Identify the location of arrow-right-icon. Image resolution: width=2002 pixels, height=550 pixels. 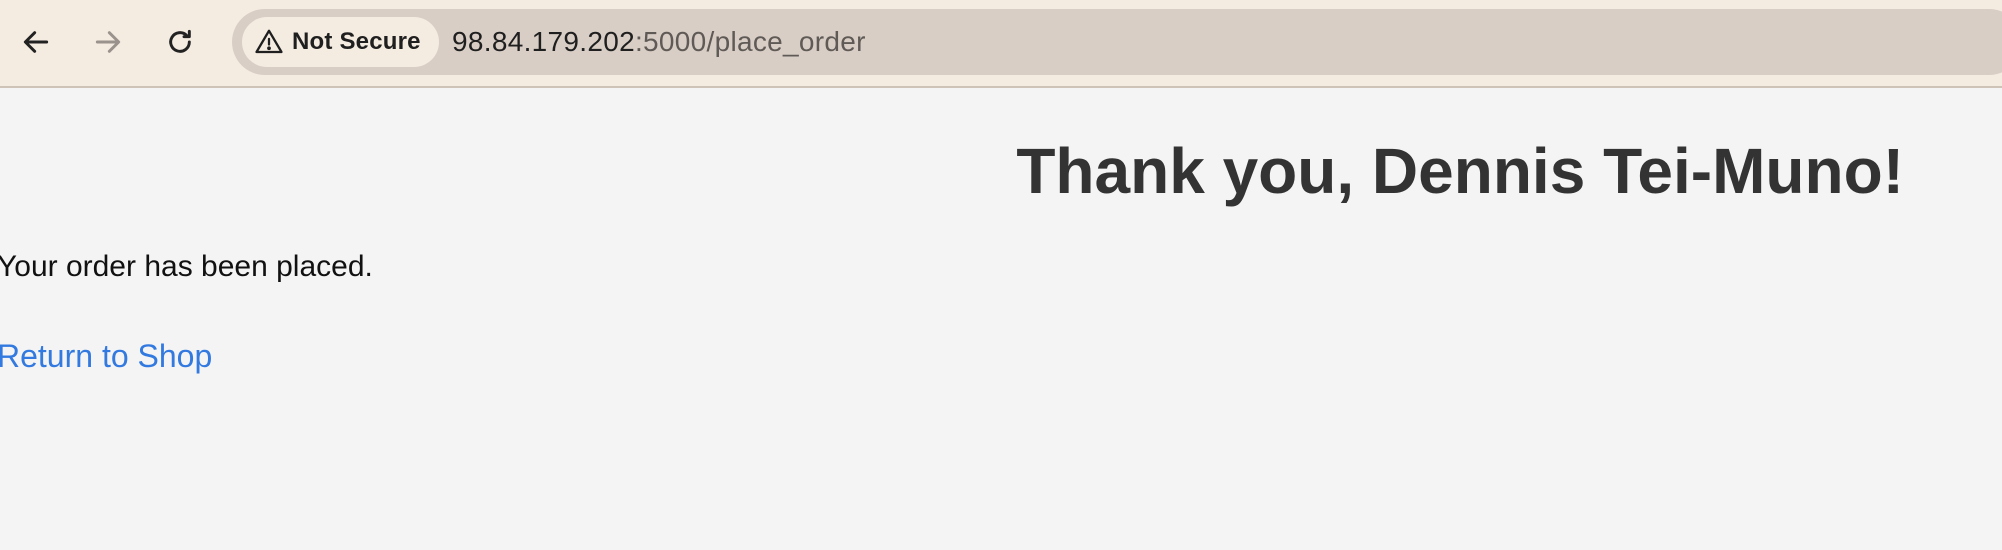
(108, 42).